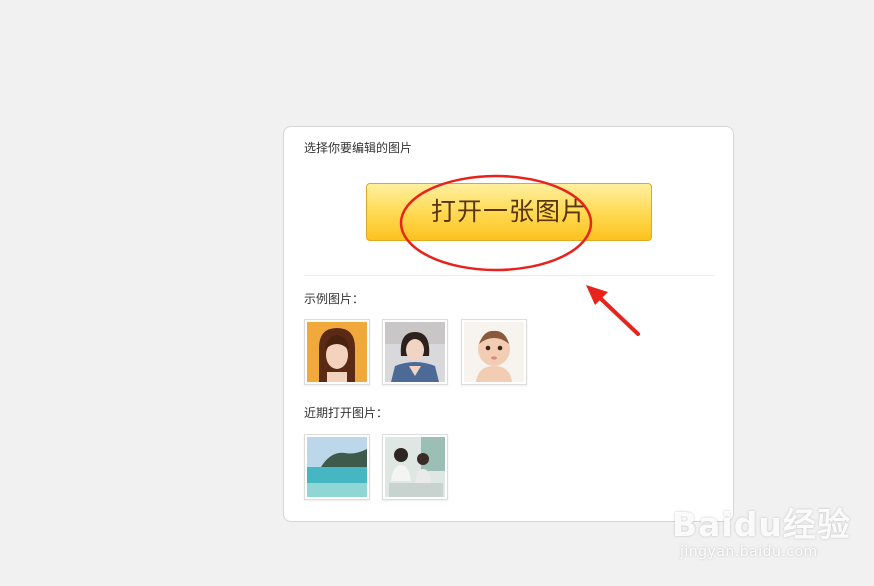  I want to click on dialog-heading: 选择你要编辑的图片, so click(358, 148).